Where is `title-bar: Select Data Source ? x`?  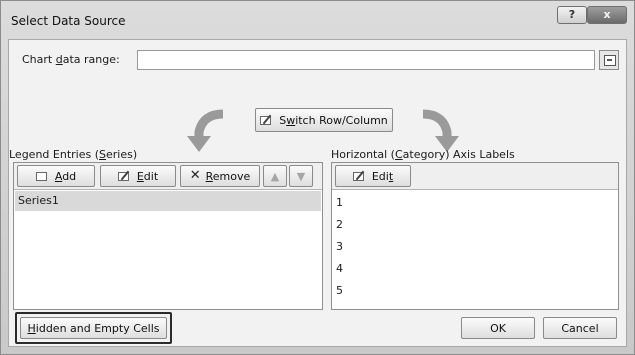 title-bar: Select Data Source ? x is located at coordinates (317, 20).